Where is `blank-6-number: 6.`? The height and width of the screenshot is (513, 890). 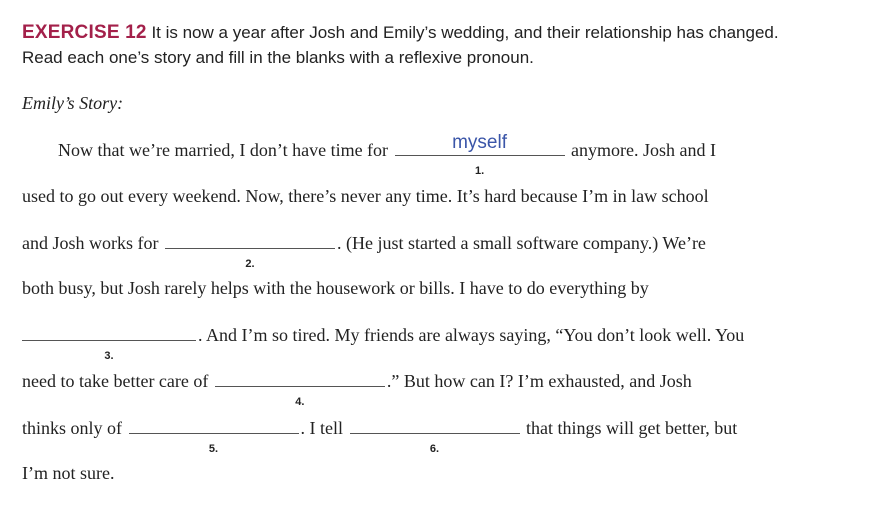
blank-6-number: 6. is located at coordinates (434, 449).